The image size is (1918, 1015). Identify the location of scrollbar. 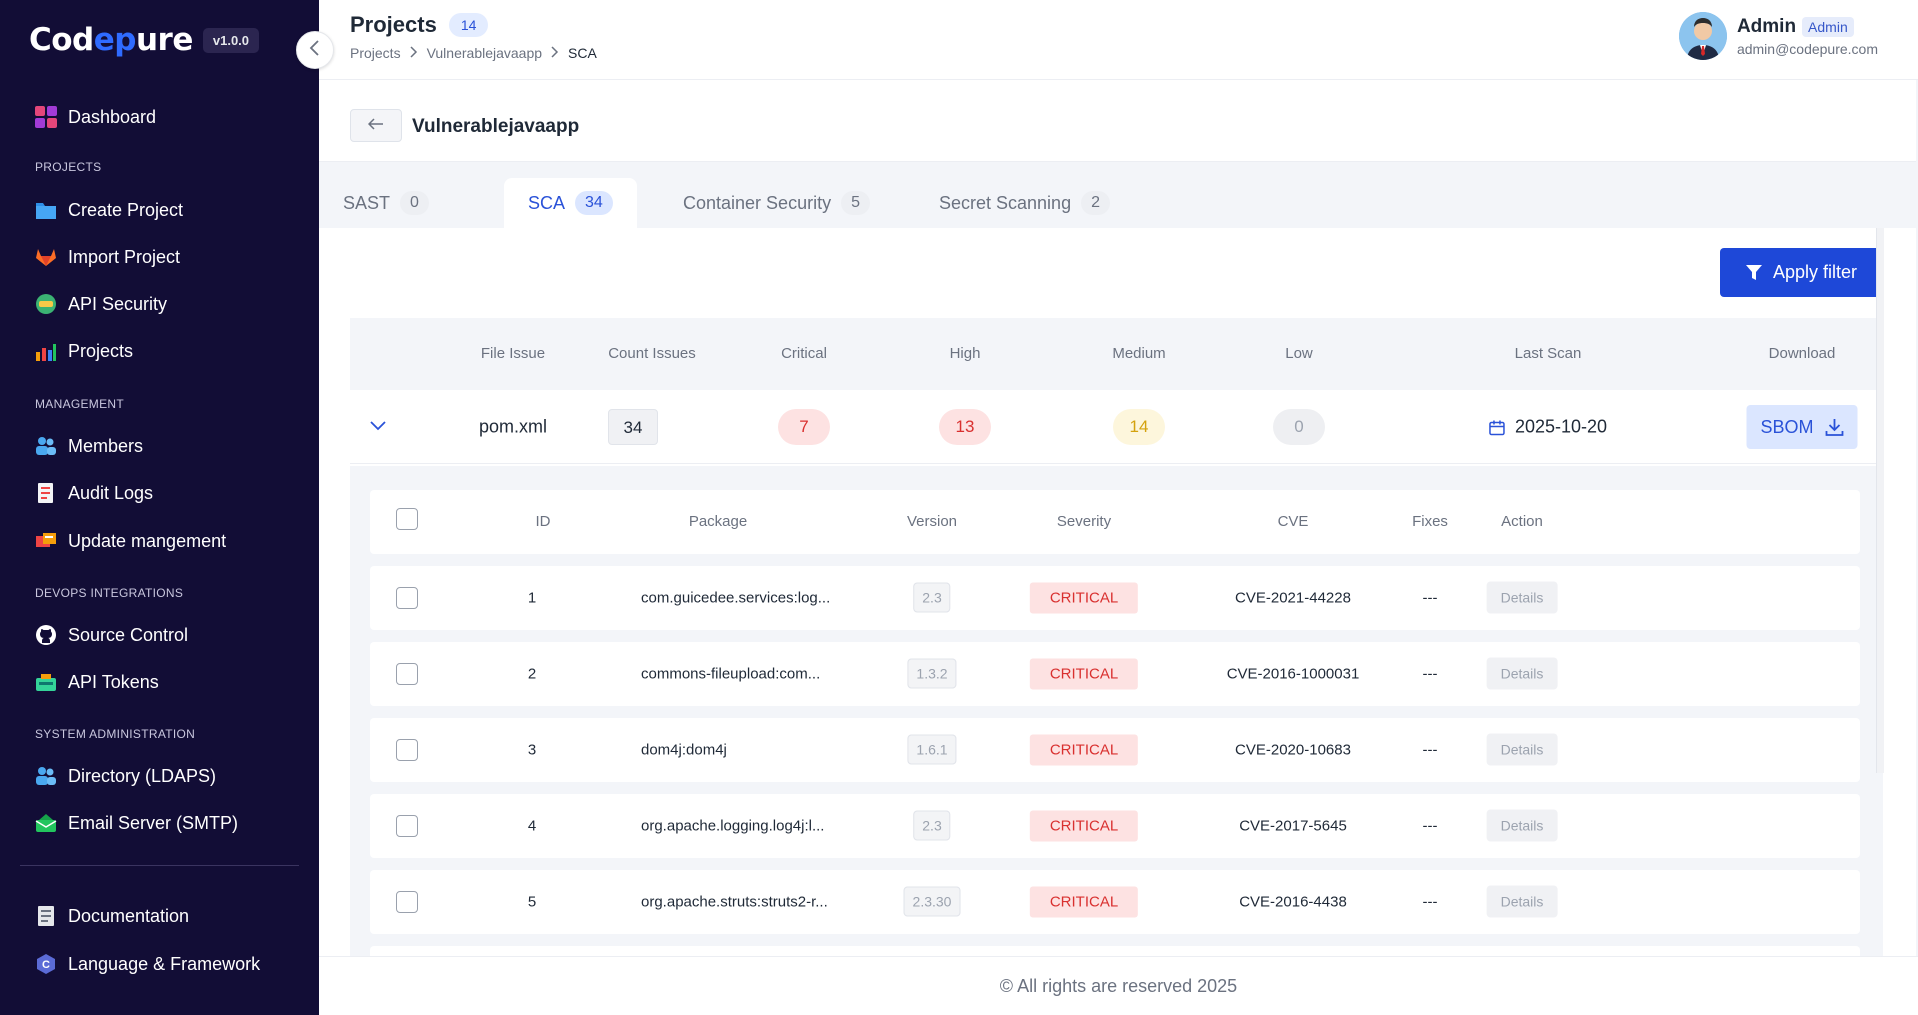
(1880, 500).